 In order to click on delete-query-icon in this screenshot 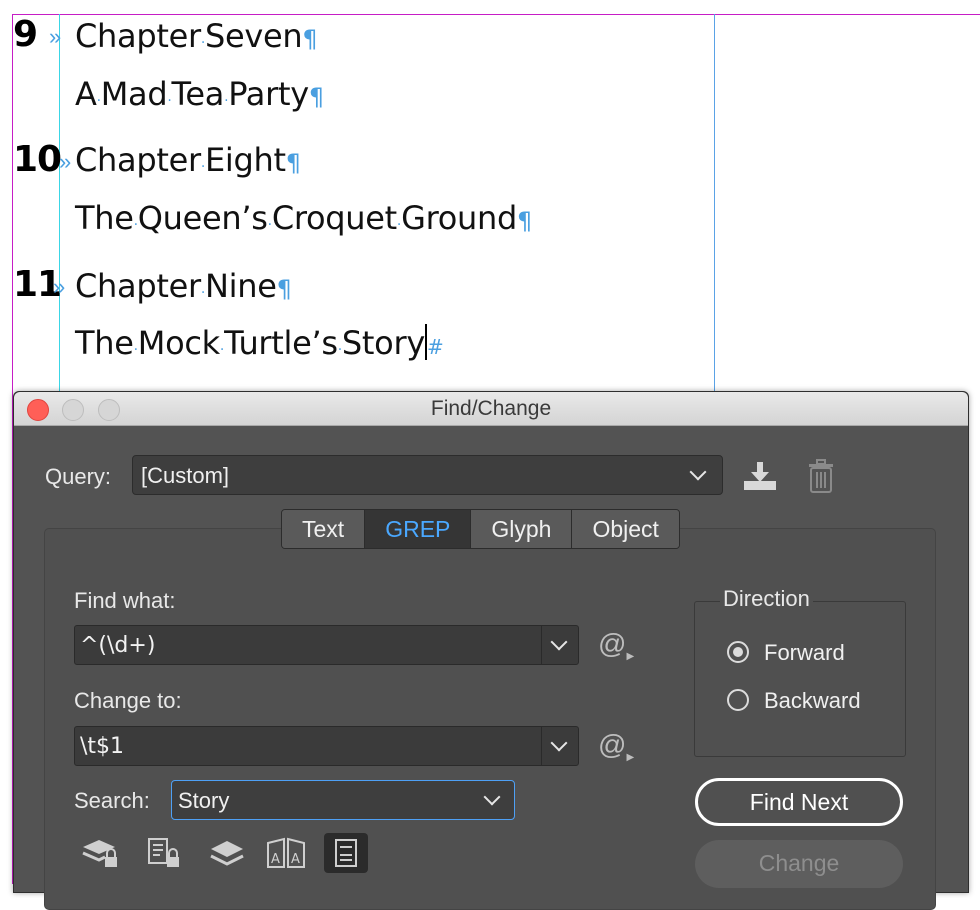, I will do `click(821, 476)`.